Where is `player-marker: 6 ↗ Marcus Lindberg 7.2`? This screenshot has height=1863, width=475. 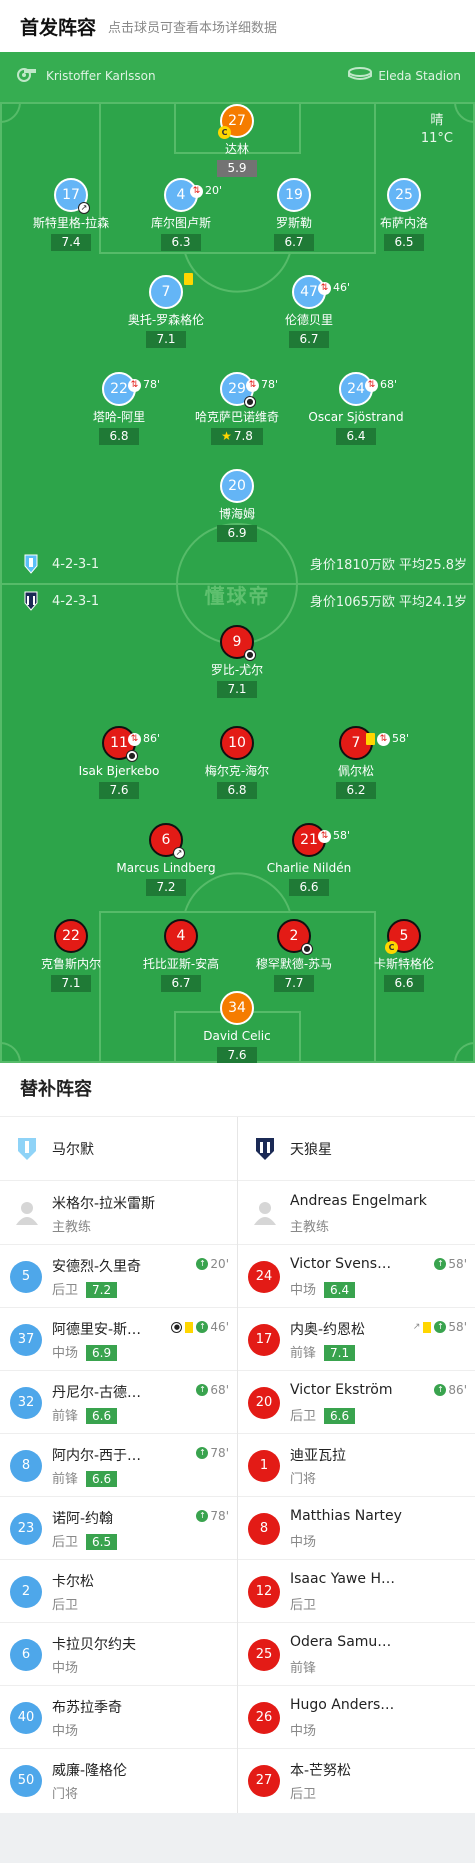 player-marker: 6 ↗ Marcus Lindberg 7.2 is located at coordinates (166, 859).